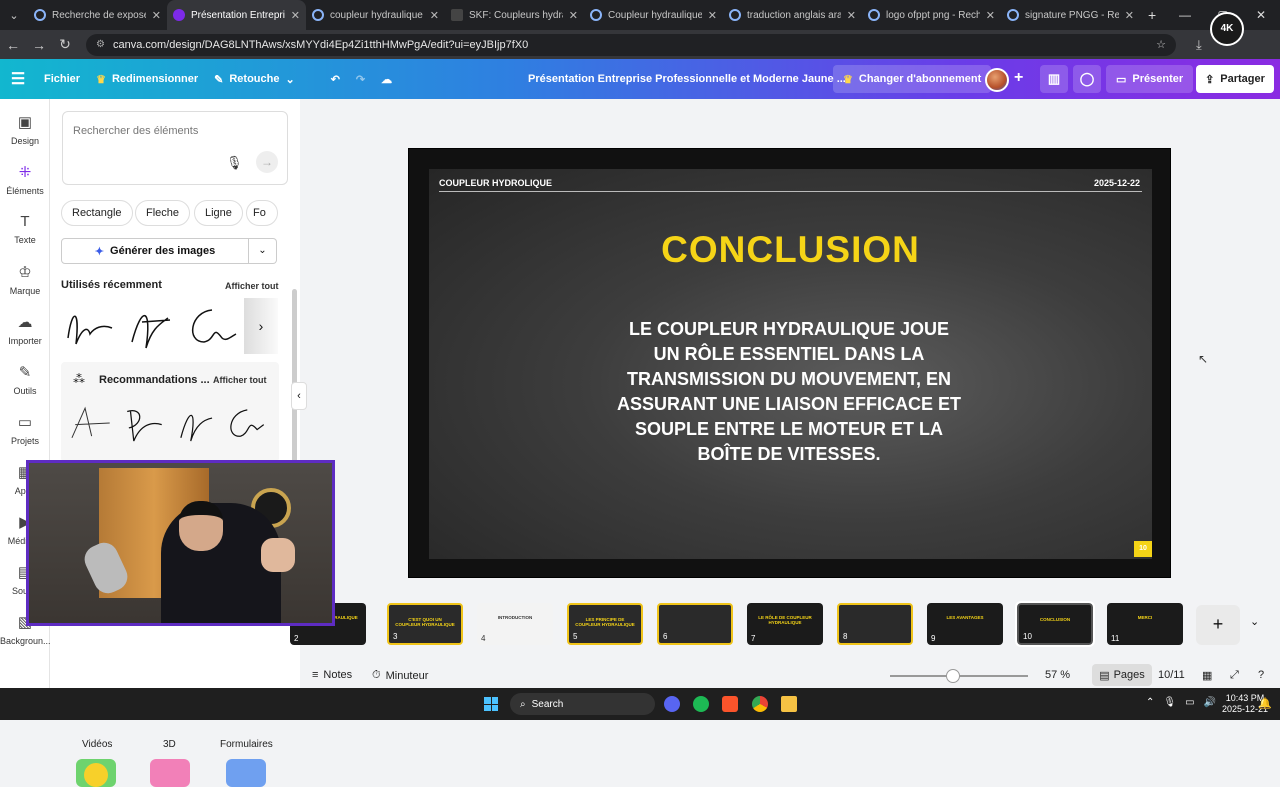  What do you see at coordinates (335, 79) in the screenshot?
I see `undo-button: ↶` at bounding box center [335, 79].